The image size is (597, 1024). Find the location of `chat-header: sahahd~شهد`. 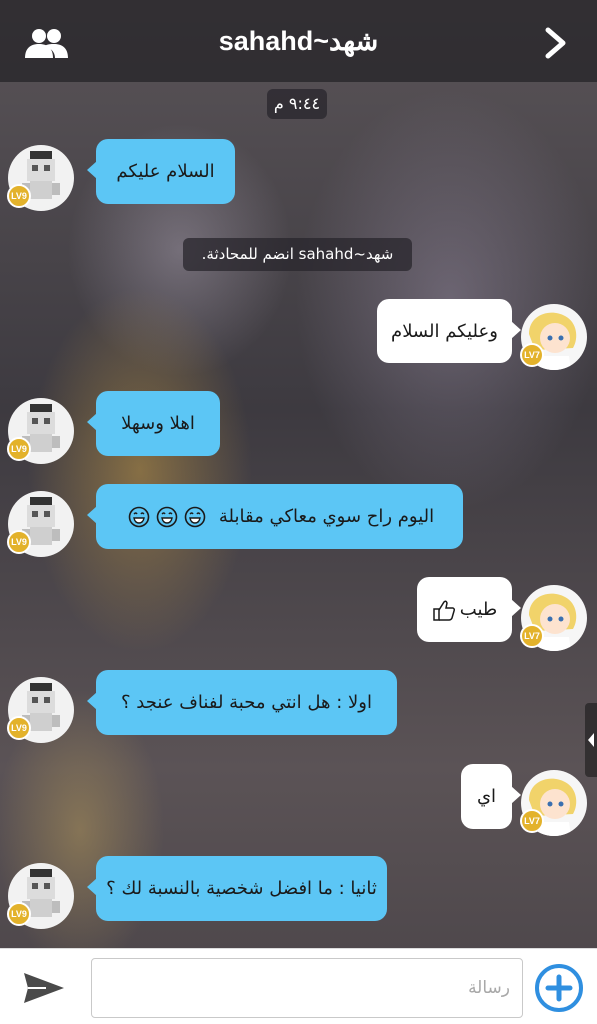

chat-header: sahahd~شهد is located at coordinates (298, 41).